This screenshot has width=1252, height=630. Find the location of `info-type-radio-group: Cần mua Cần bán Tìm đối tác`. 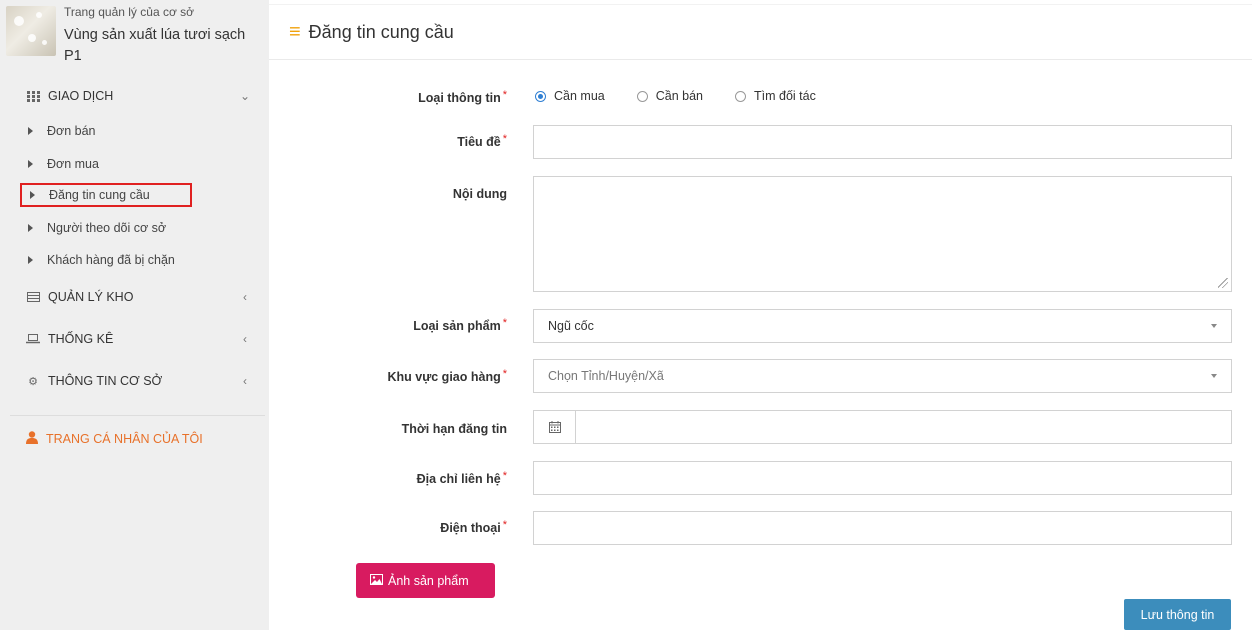

info-type-radio-group: Cần mua Cần bán Tìm đối tác is located at coordinates (691, 96).